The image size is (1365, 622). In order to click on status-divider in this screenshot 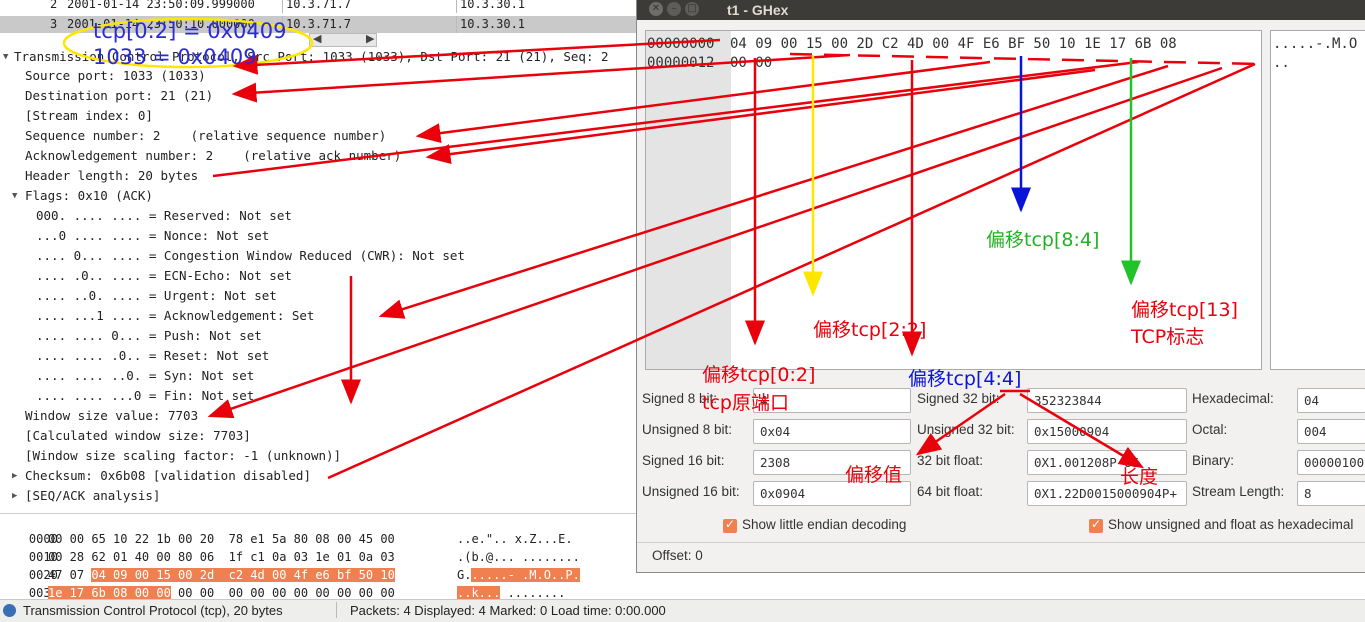, I will do `click(336, 610)`.